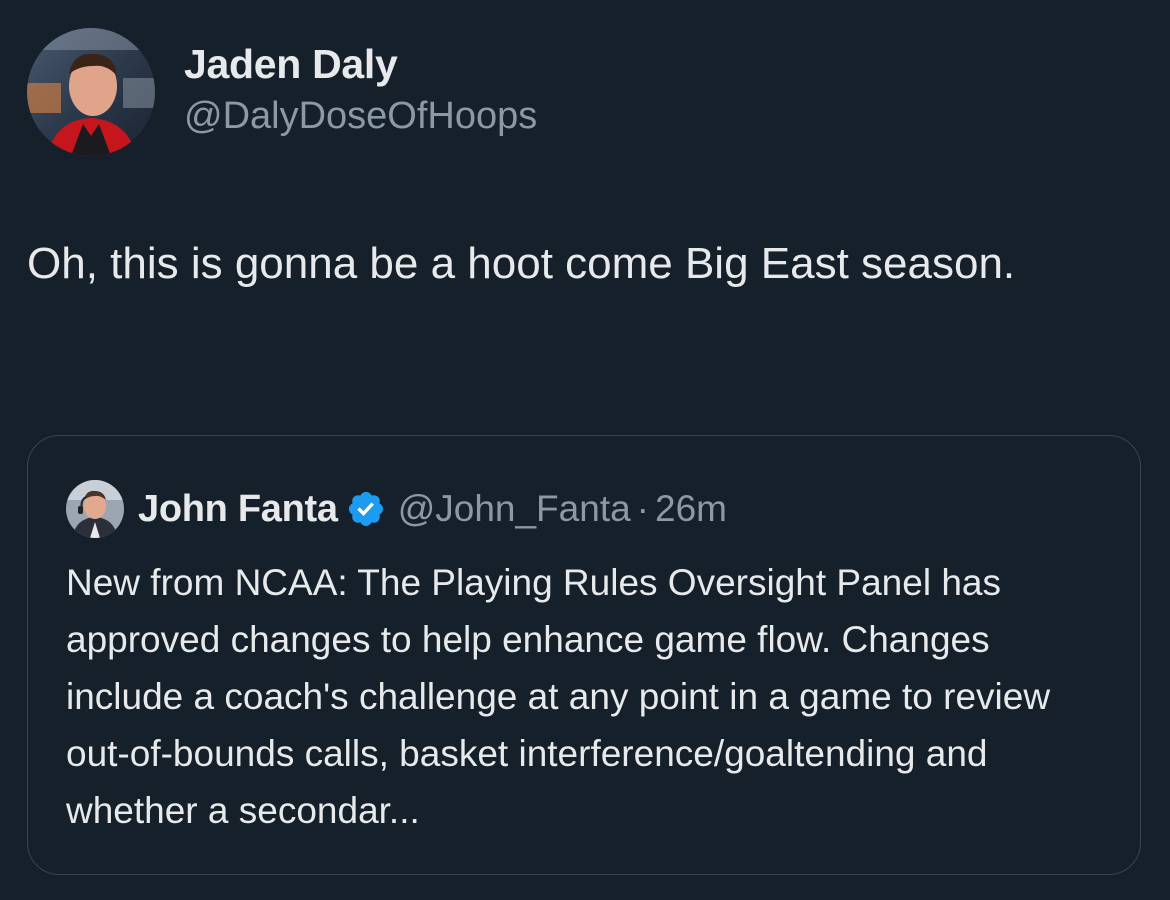 The image size is (1170, 900). Describe the element at coordinates (238, 509) in the screenshot. I see `quoted-author-display-name: John Fanta` at that location.